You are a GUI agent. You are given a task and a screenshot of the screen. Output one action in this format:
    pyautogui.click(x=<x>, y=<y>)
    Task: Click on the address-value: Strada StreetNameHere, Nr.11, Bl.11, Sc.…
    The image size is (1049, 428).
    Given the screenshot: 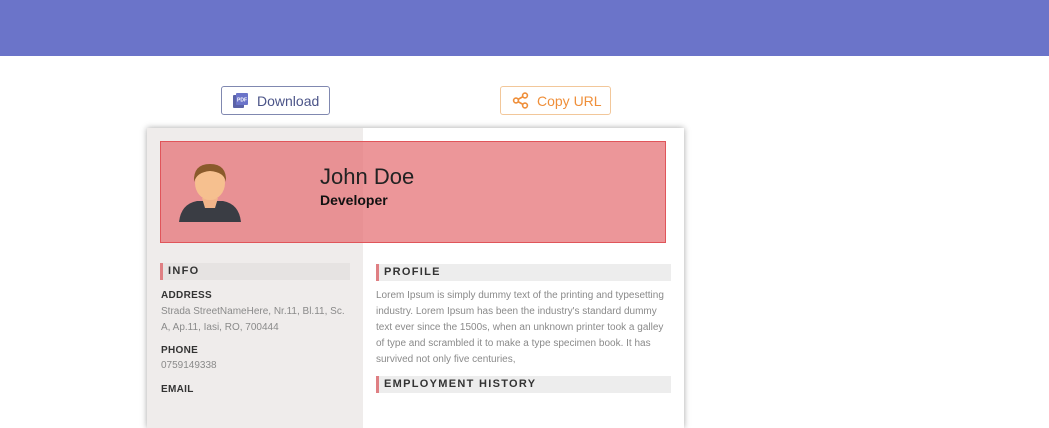 What is the action you would take?
    pyautogui.click(x=253, y=319)
    